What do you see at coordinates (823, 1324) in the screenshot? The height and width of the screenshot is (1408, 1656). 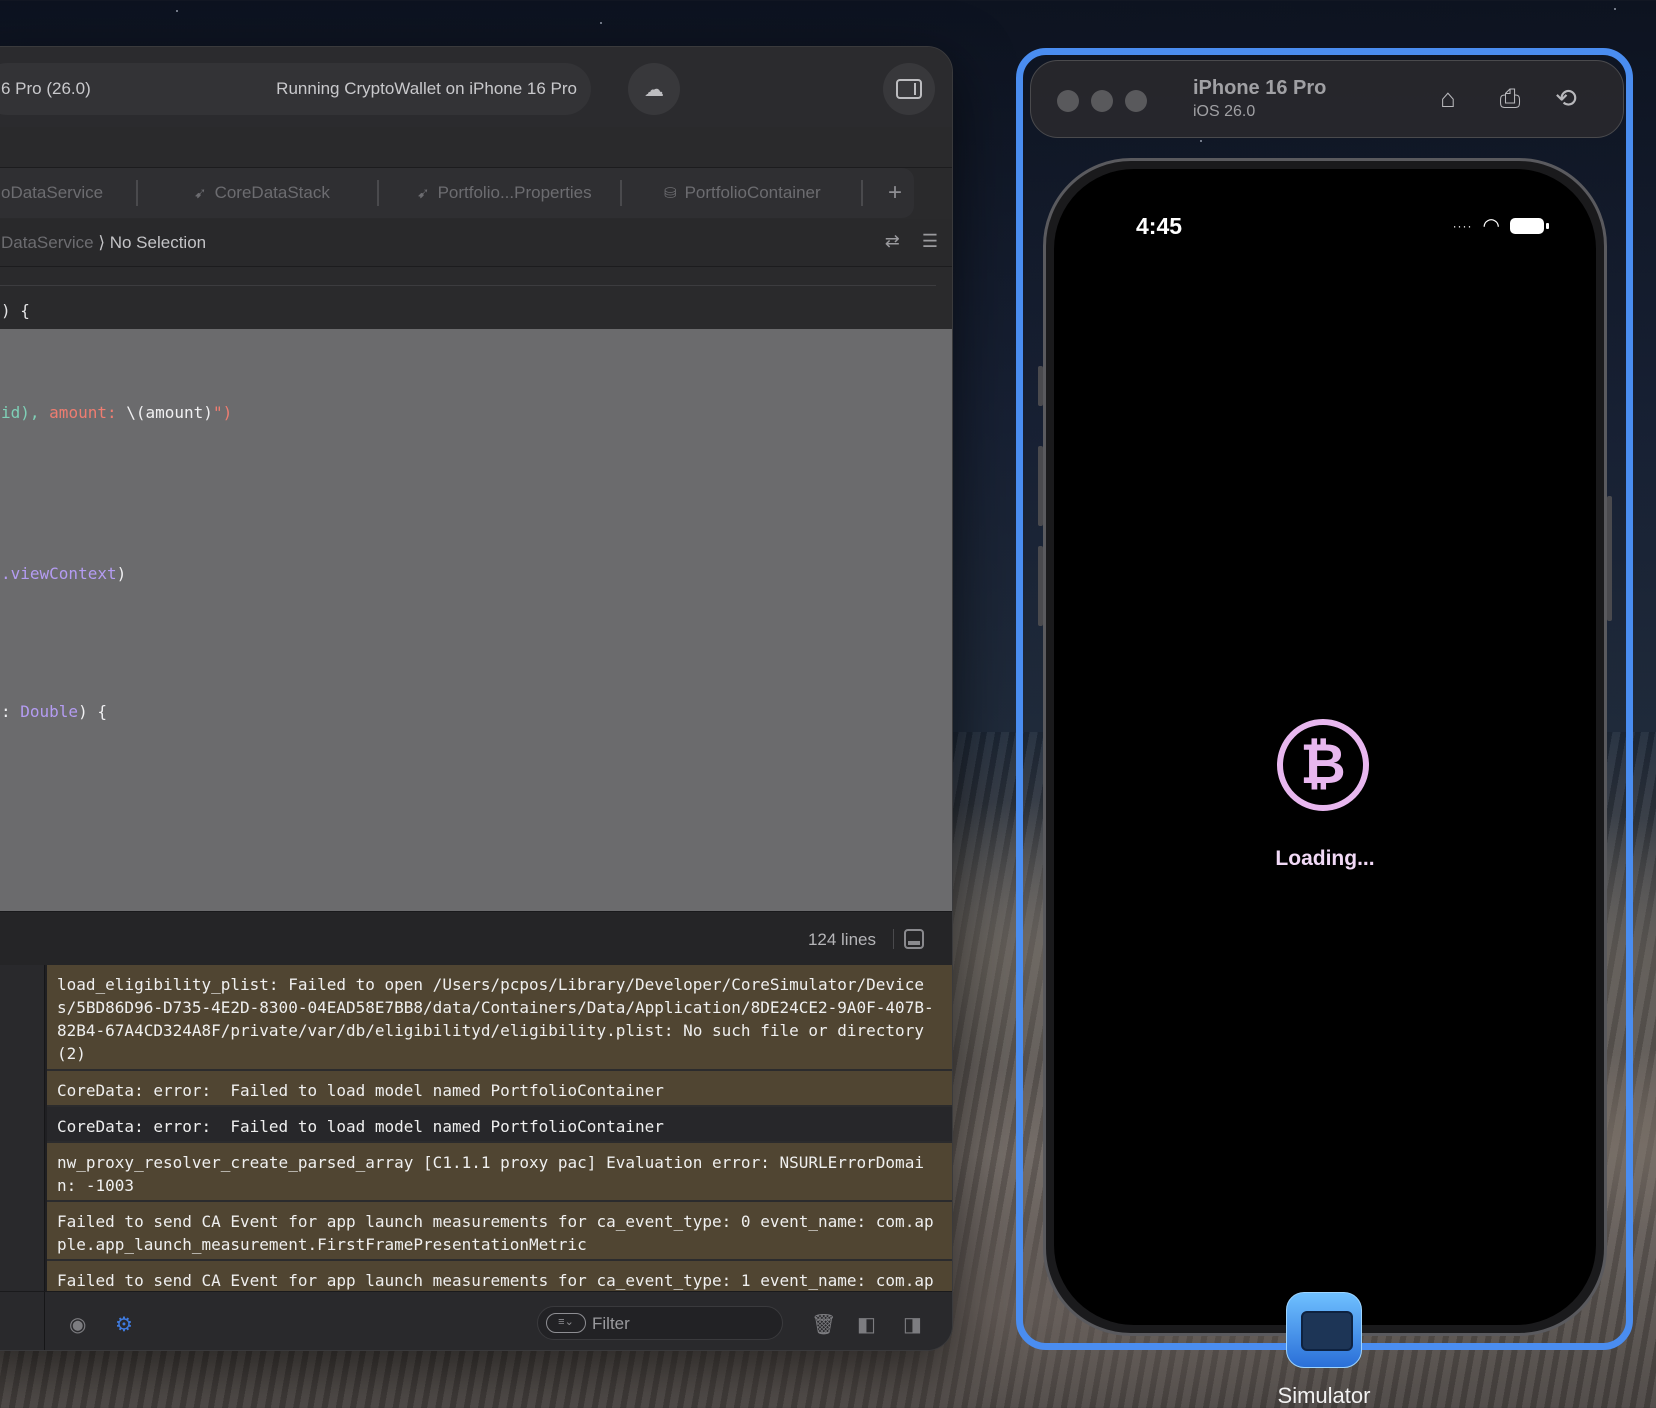 I see `trash-icon: 🗑` at bounding box center [823, 1324].